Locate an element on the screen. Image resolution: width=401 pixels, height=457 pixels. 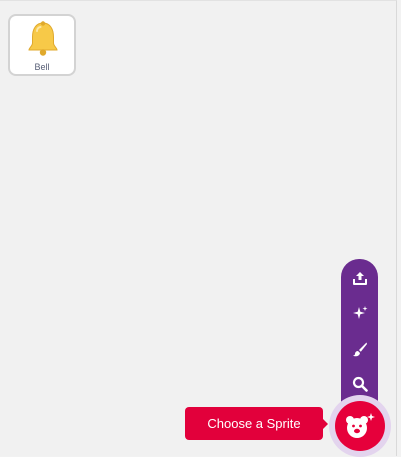
tooltip-arrow is located at coordinates (325, 424).